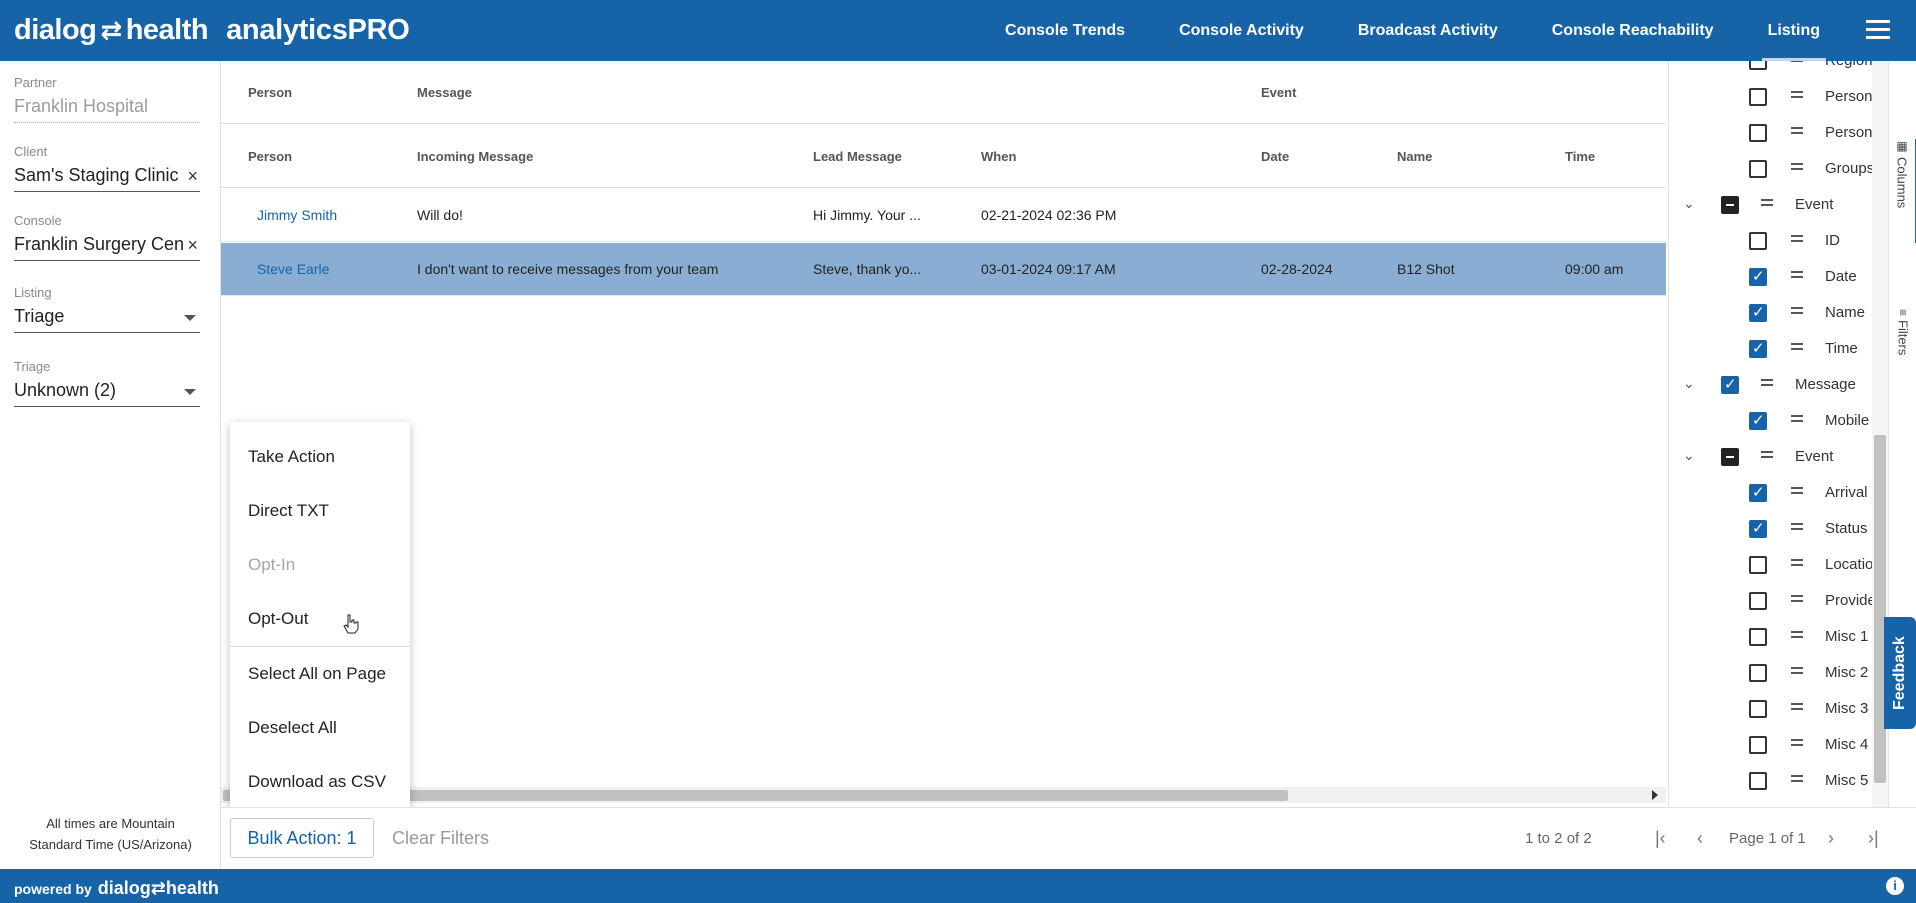 The height and width of the screenshot is (903, 1916). Describe the element at coordinates (1773, 565) in the screenshot. I see `column-item: Locatio` at that location.